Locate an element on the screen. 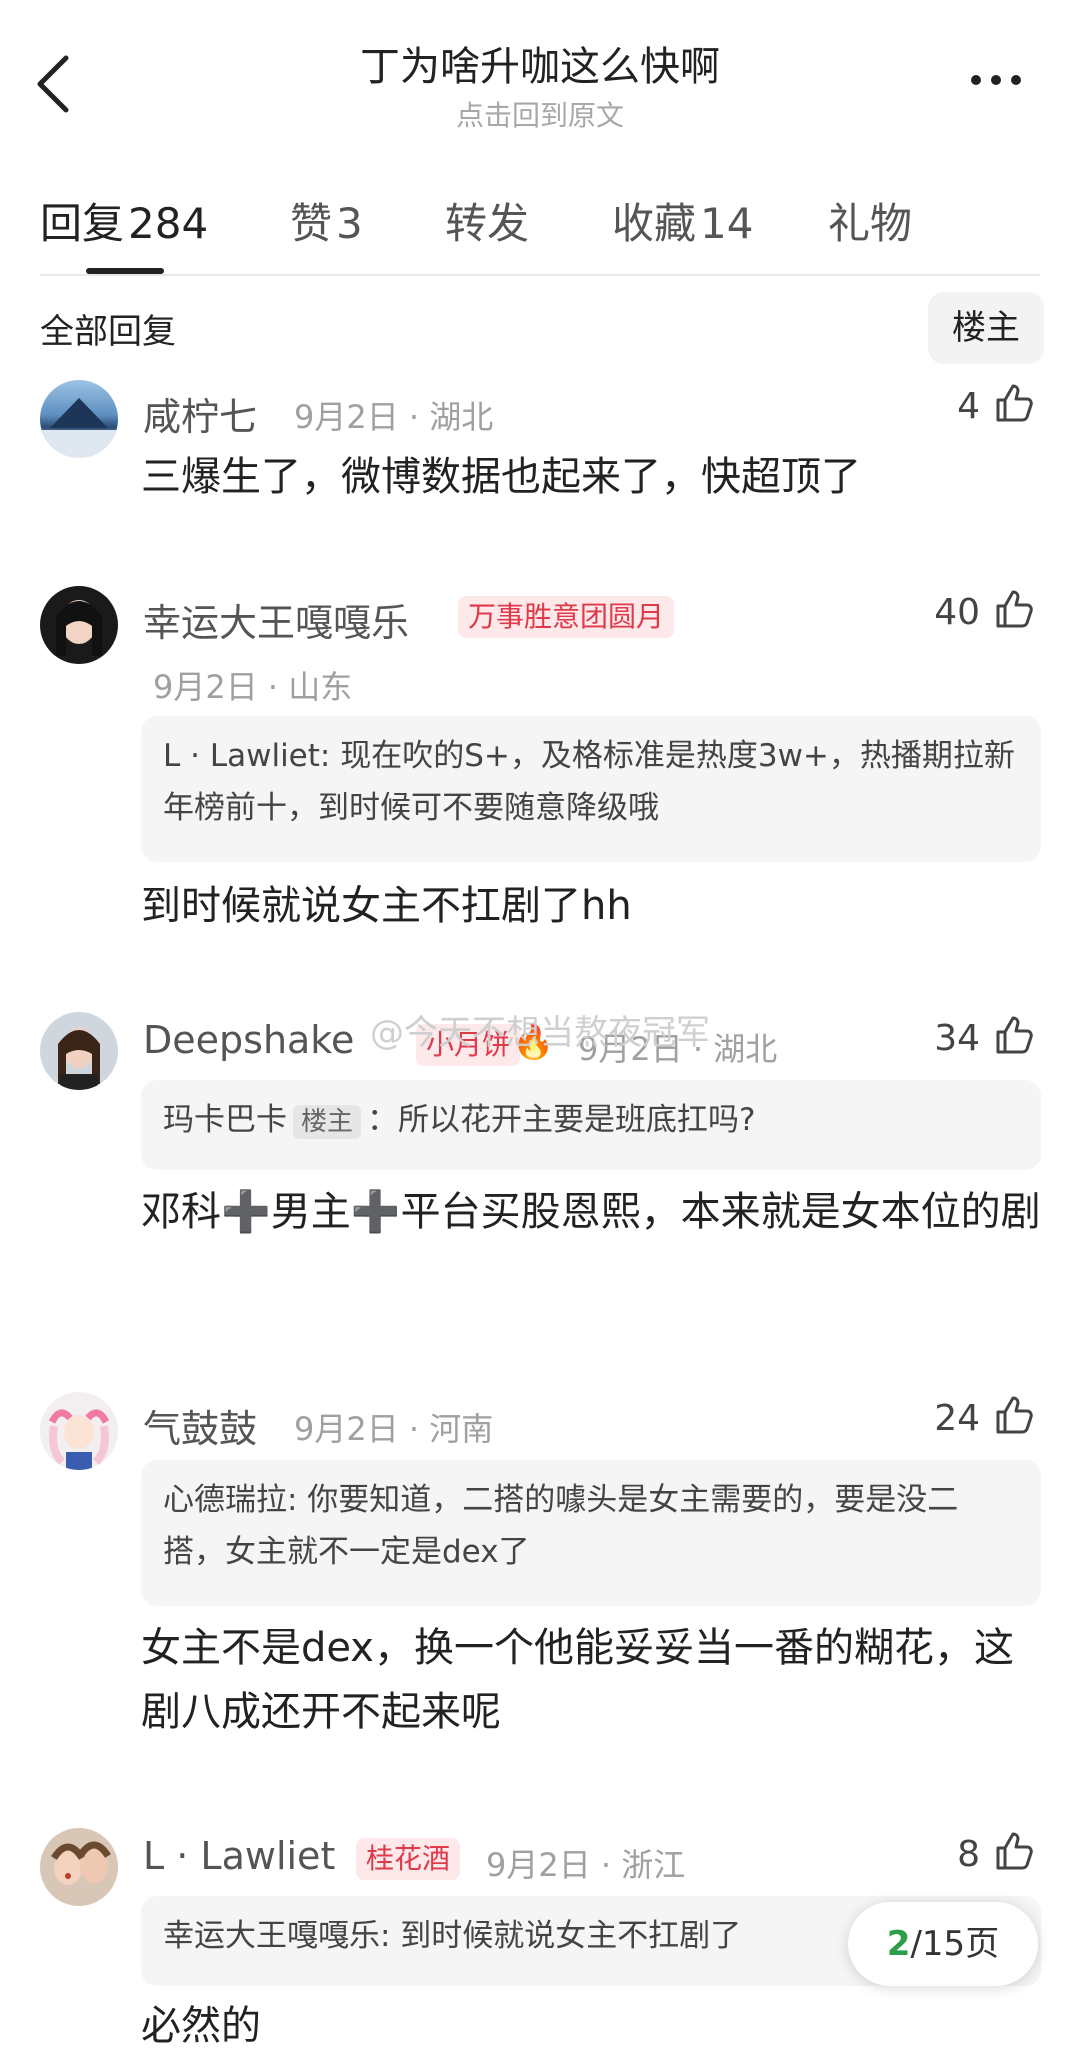 This screenshot has width=1080, height=2058. back-to-original-link: 点击回到原文 is located at coordinates (540, 114).